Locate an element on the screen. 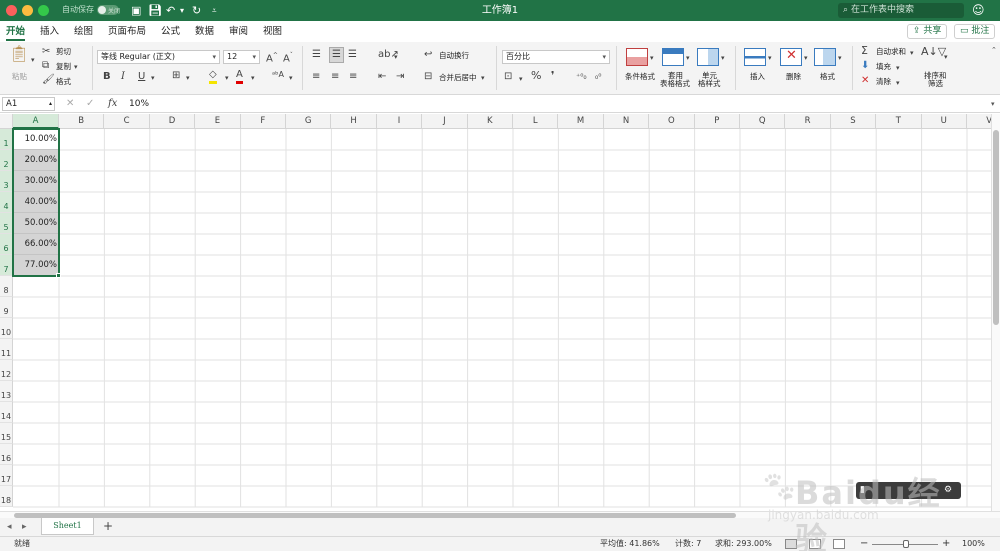  cell-a2: 20.00% is located at coordinates (36, 160).